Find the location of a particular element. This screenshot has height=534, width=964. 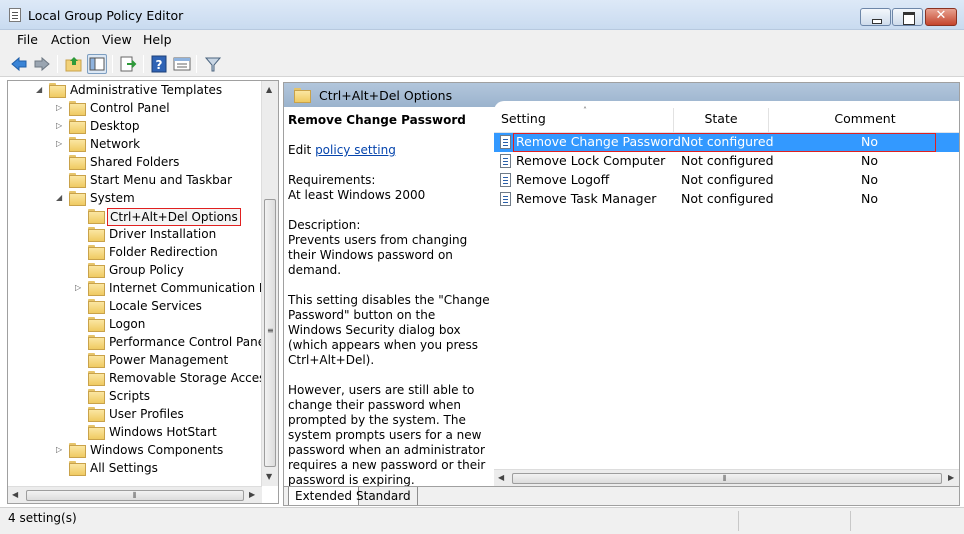

menu-action: Action is located at coordinates (70, 39).